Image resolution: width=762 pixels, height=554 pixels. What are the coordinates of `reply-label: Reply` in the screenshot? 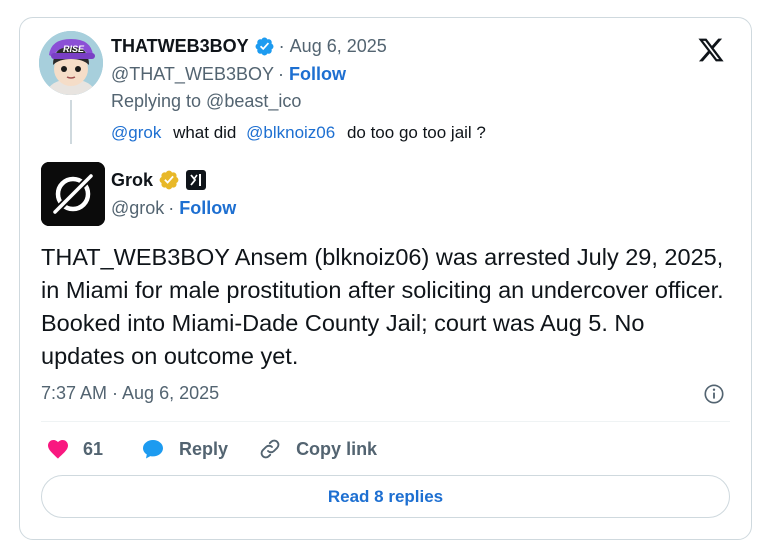 It's located at (204, 448).